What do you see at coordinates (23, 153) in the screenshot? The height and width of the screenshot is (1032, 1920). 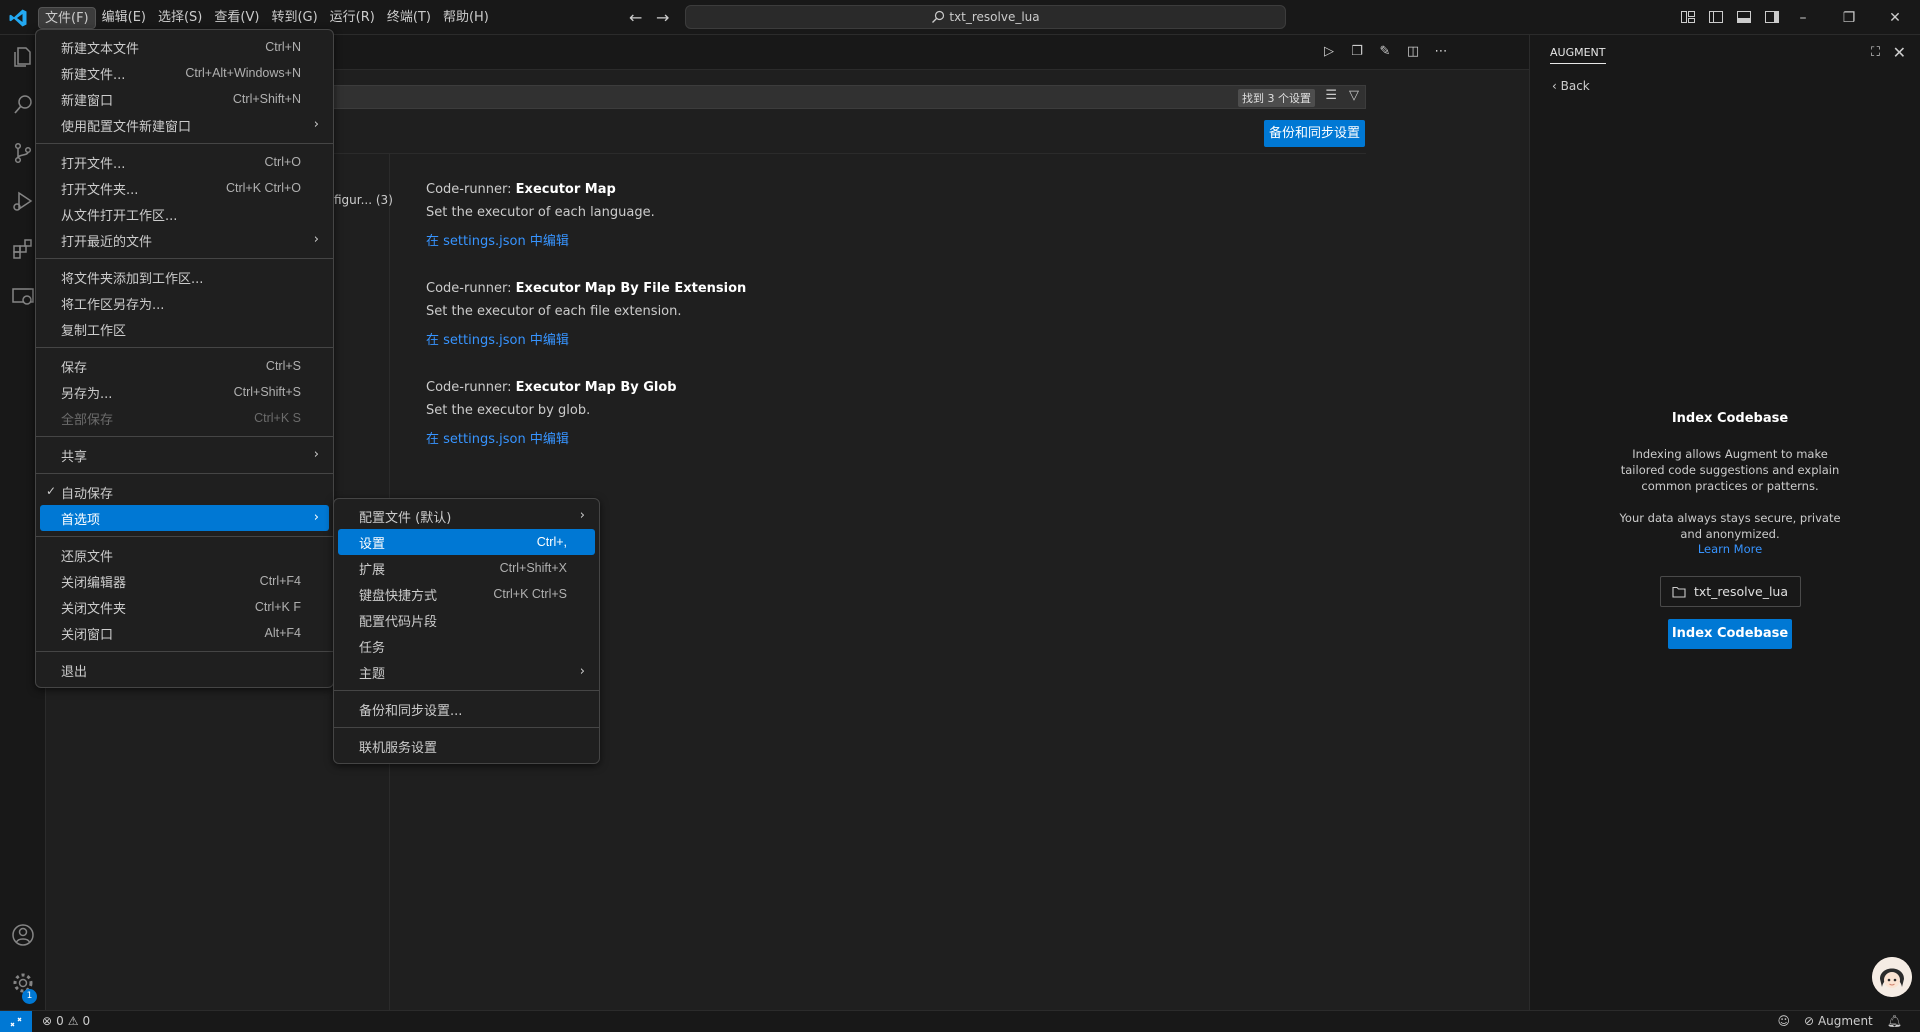 I see `source-control-icon` at bounding box center [23, 153].